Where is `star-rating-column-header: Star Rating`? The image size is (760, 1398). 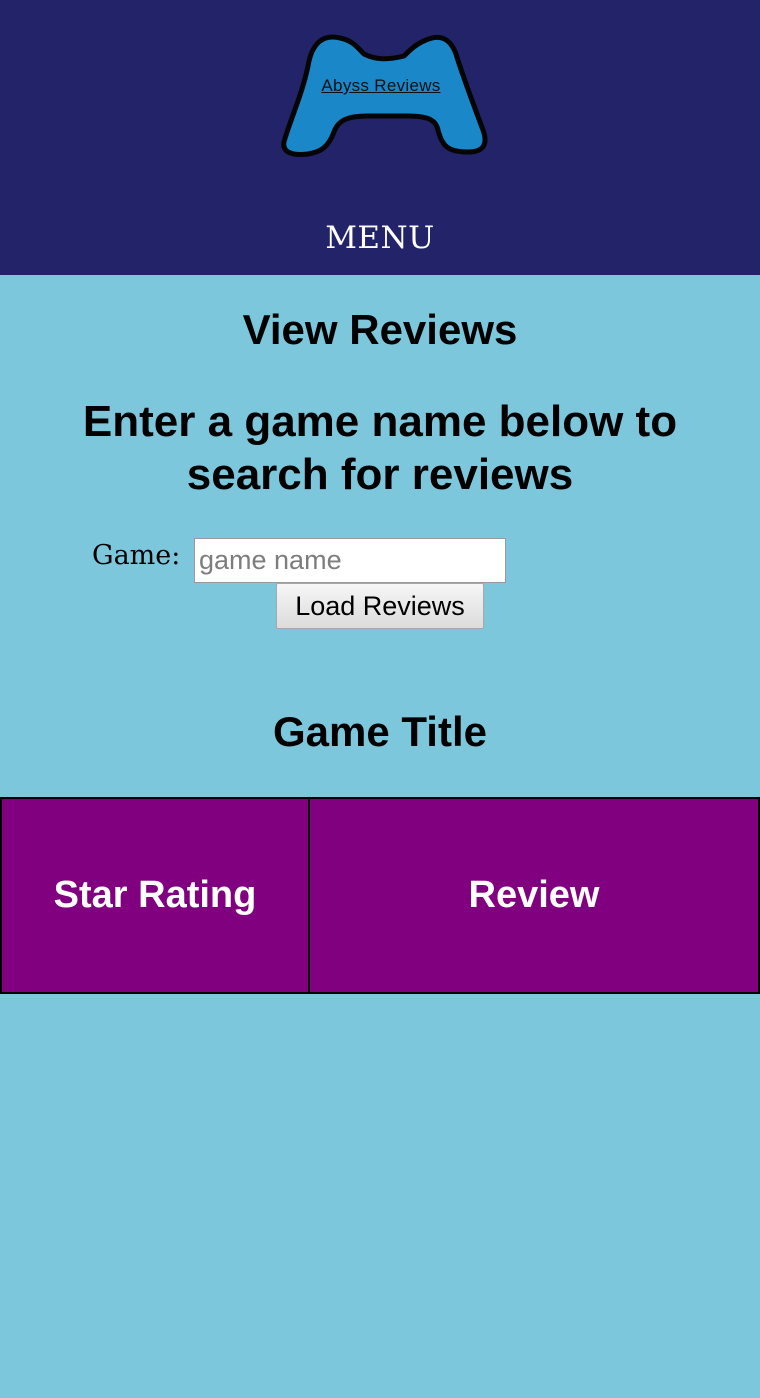 star-rating-column-header: Star Rating is located at coordinates (155, 895).